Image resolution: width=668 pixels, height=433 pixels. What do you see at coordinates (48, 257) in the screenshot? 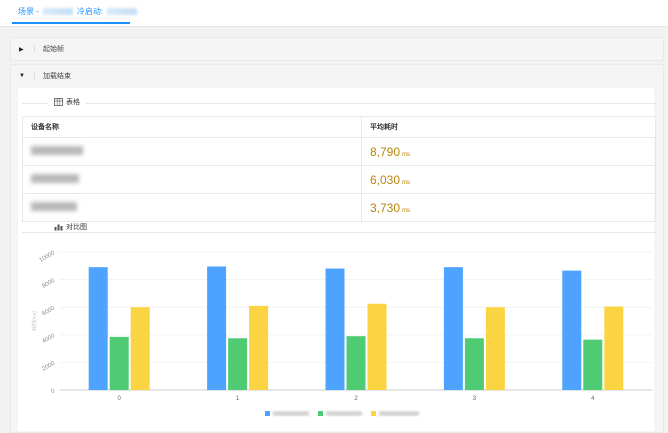
I see `y-tick-label: 10000` at bounding box center [48, 257].